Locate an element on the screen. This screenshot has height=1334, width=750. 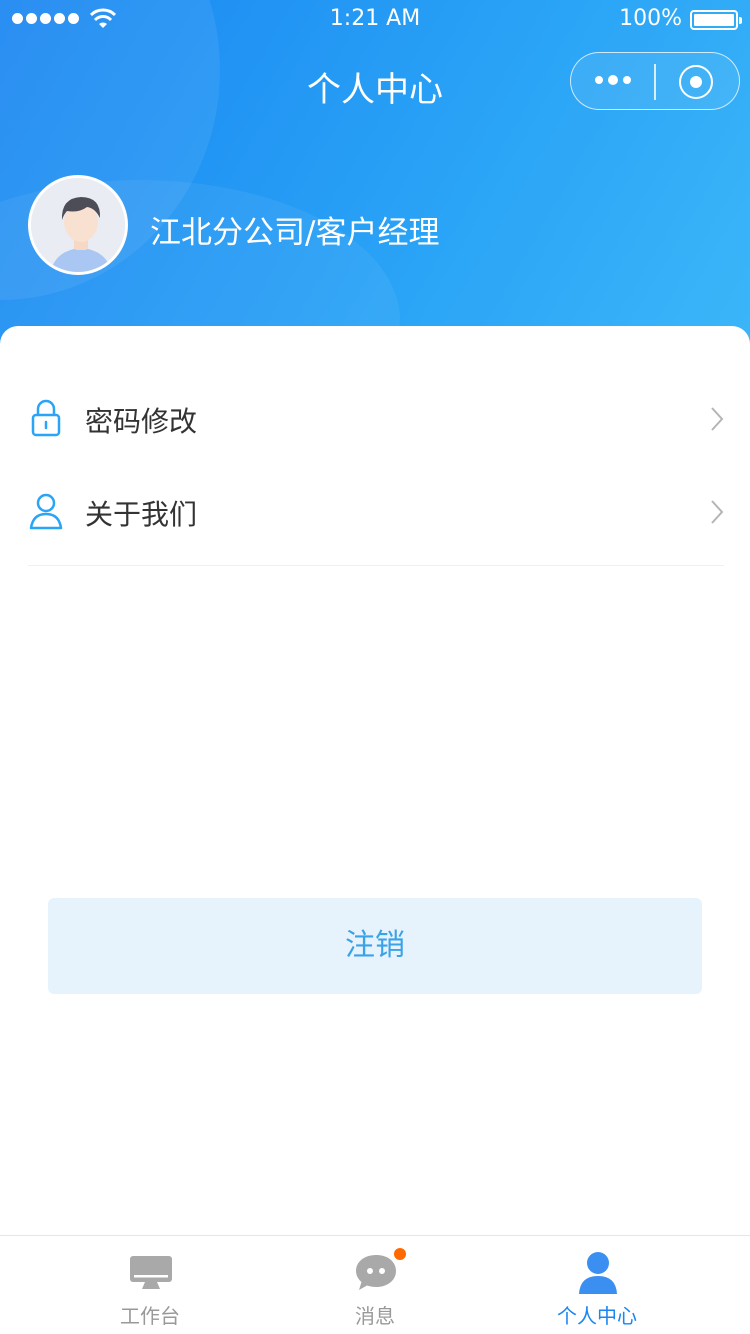
menu-item-label: 密码修改 is located at coordinates (141, 421).